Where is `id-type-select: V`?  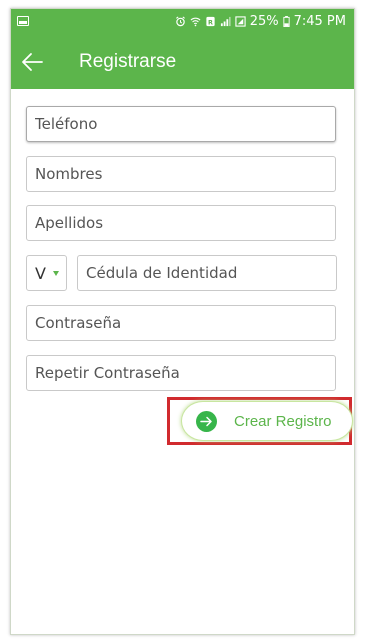
id-type-select: V is located at coordinates (46, 273).